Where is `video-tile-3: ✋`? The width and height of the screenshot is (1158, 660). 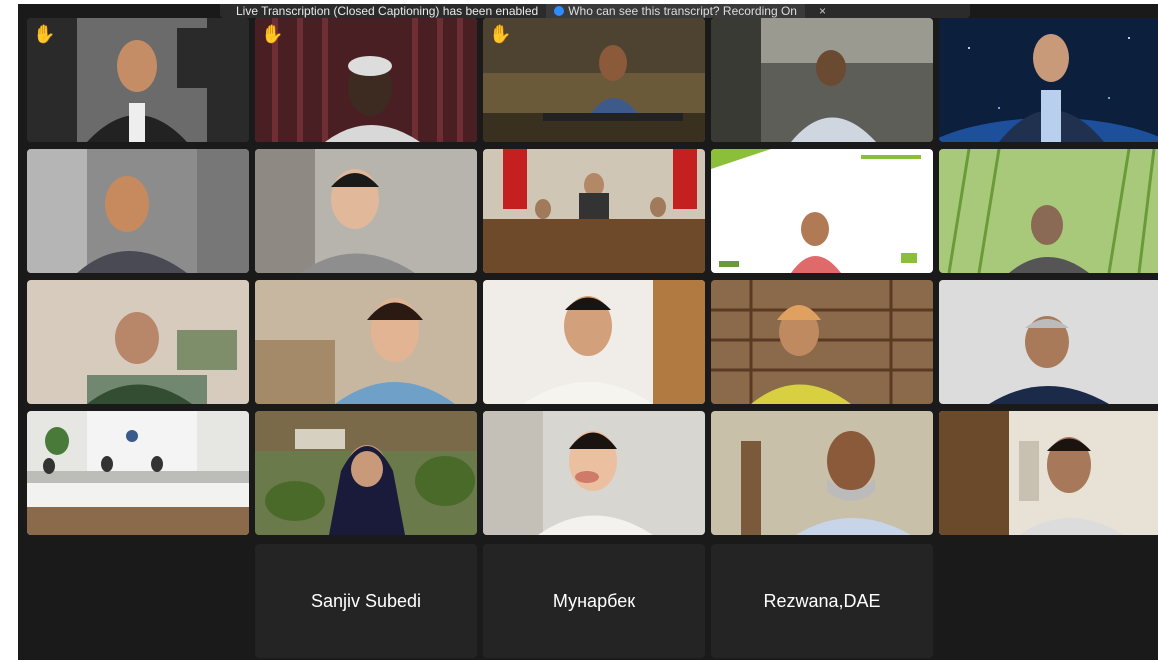
video-tile-3: ✋ is located at coordinates (594, 80).